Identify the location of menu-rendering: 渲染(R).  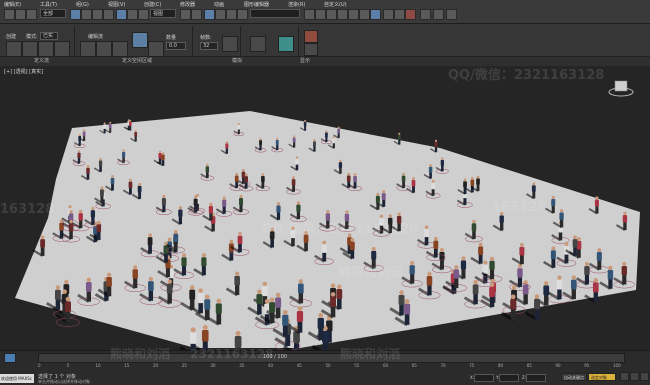
(296, 4).